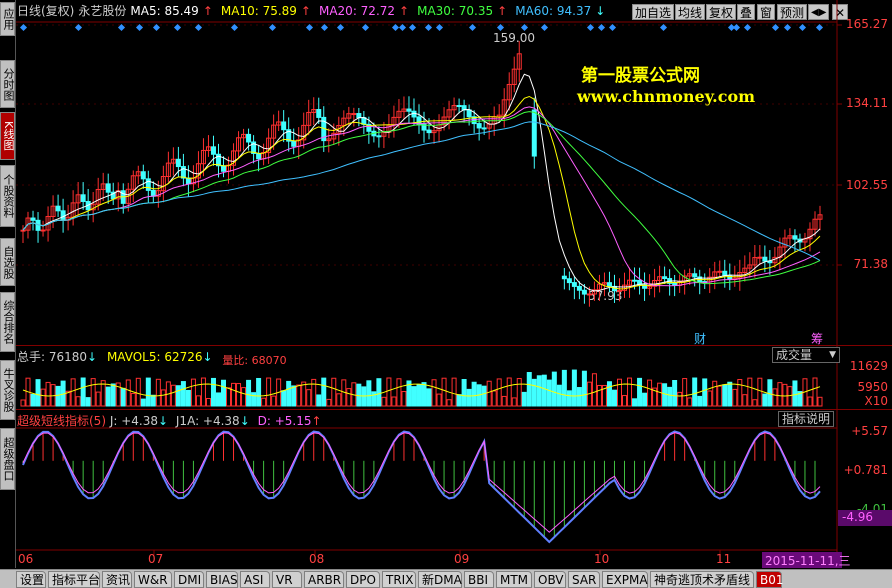 The width and height of the screenshot is (892, 588). What do you see at coordinates (363, 579) in the screenshot?
I see `bottom-tab: DPO` at bounding box center [363, 579].